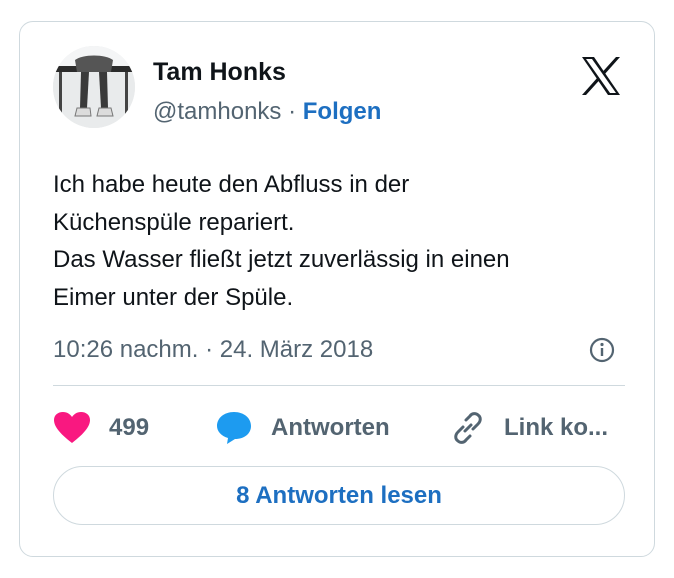  I want to click on tweet-timestamp: 10:26 nachm. · 24. März 2018, so click(213, 350).